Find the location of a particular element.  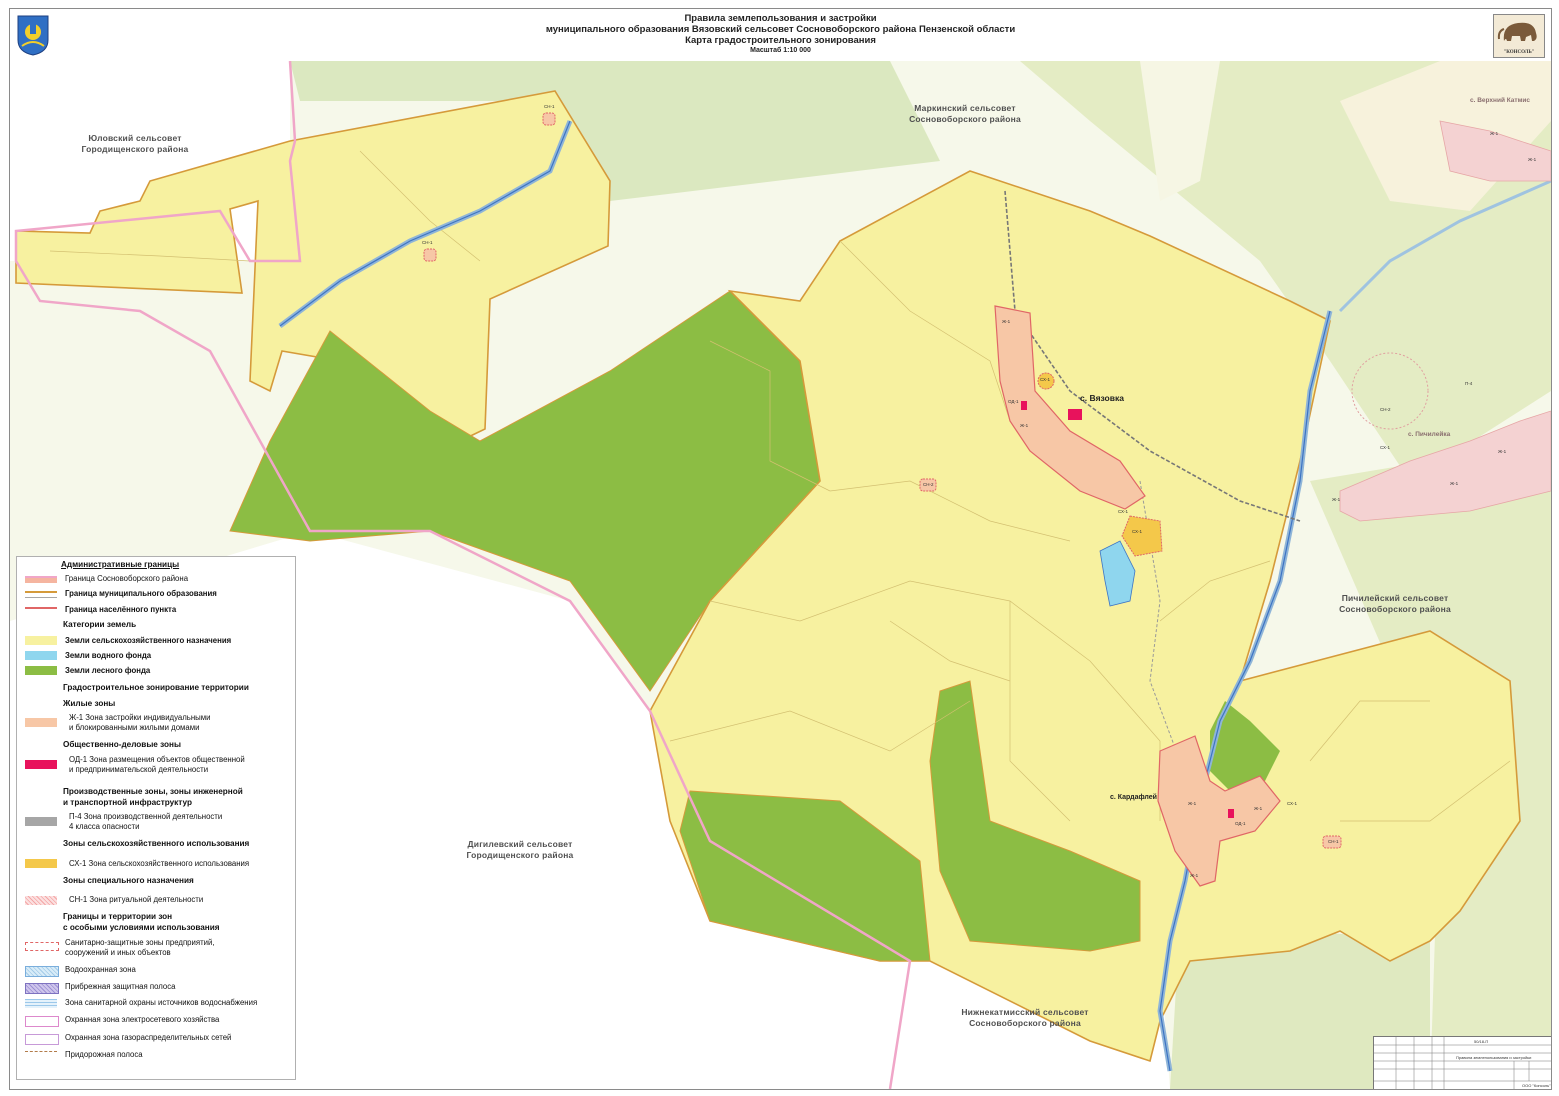

stamp-code: 50/18-П is located at coordinates (1481, 1041).